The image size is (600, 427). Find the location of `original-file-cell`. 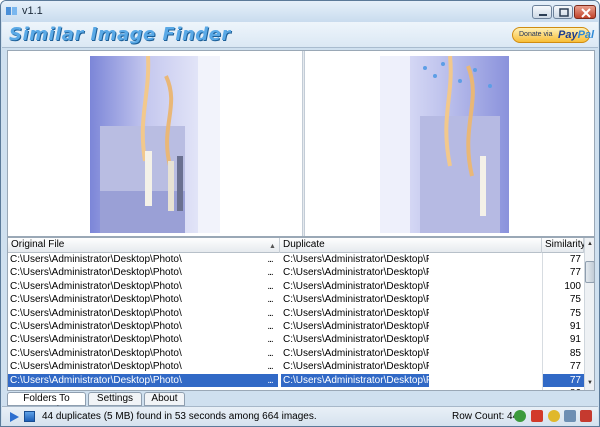

original-file-cell is located at coordinates (135, 388).